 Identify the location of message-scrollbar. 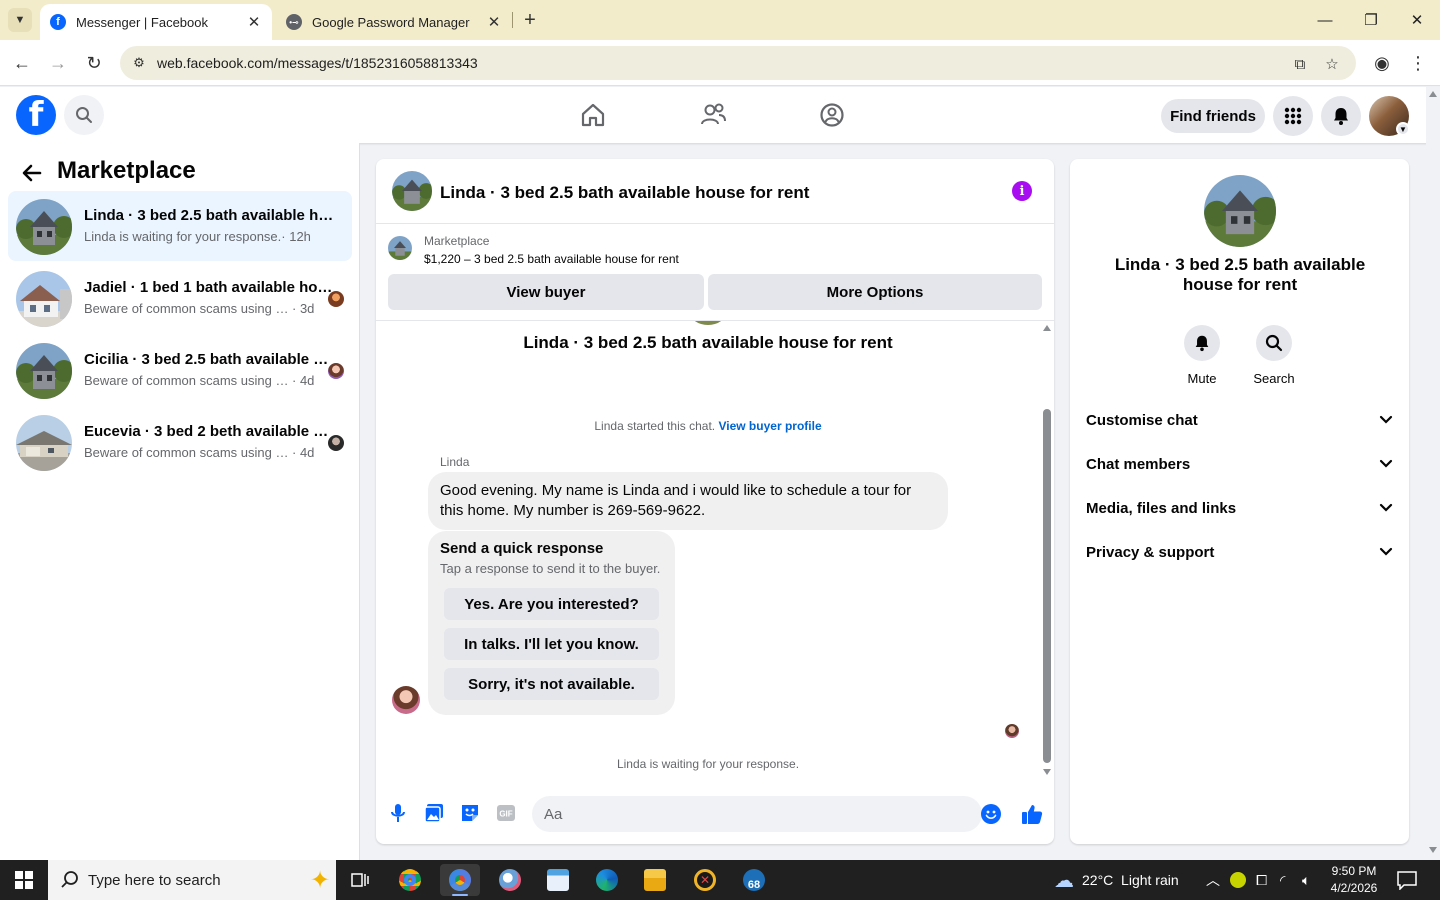
(1047, 551).